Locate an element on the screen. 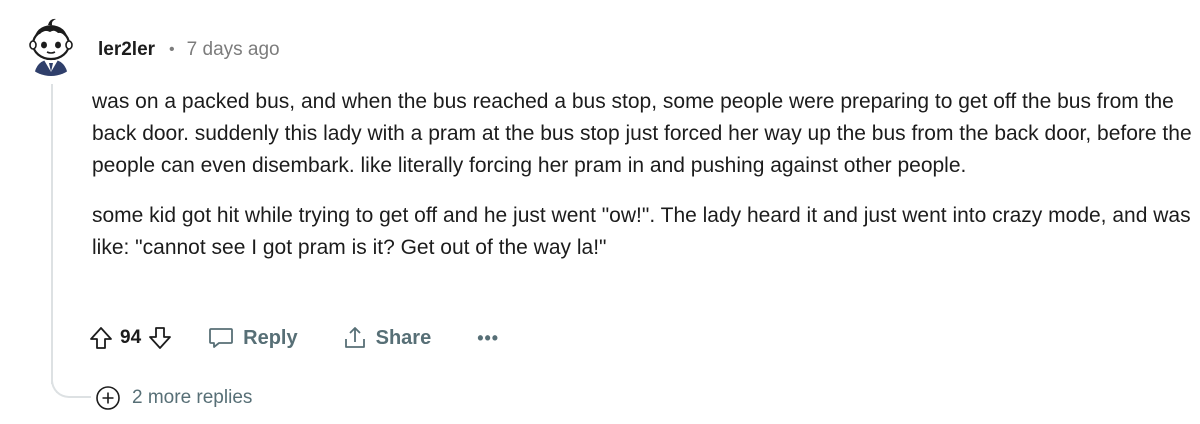  share-button: Share is located at coordinates (387, 338).